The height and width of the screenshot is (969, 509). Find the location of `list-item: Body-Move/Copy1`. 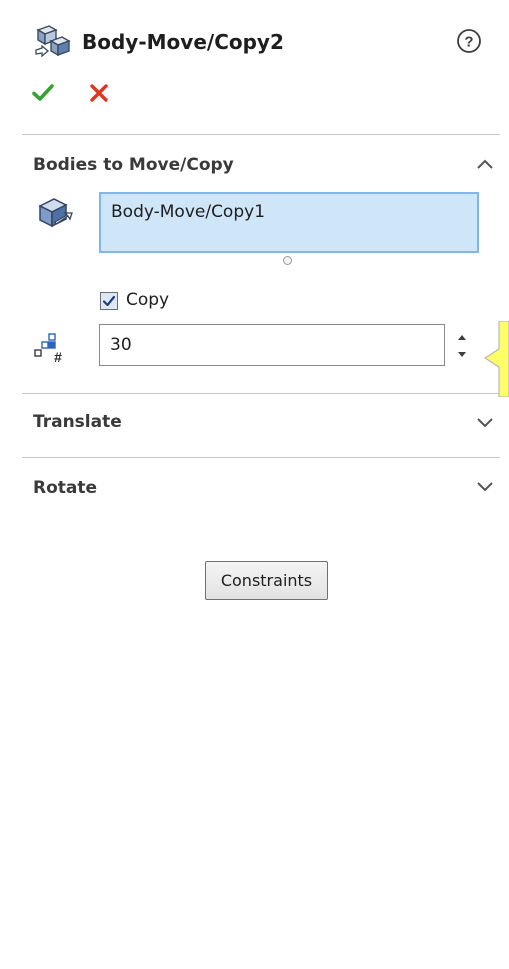

list-item: Body-Move/Copy1 is located at coordinates (188, 212).